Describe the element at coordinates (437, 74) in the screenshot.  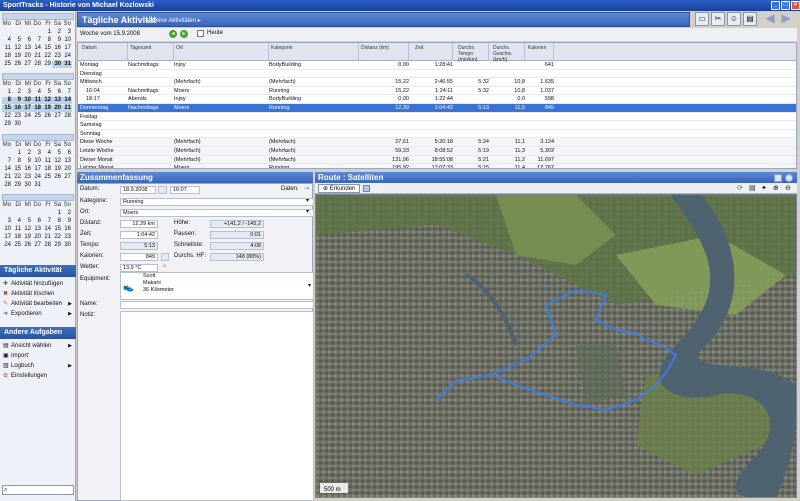
I see `table-row: Dienstag` at that location.